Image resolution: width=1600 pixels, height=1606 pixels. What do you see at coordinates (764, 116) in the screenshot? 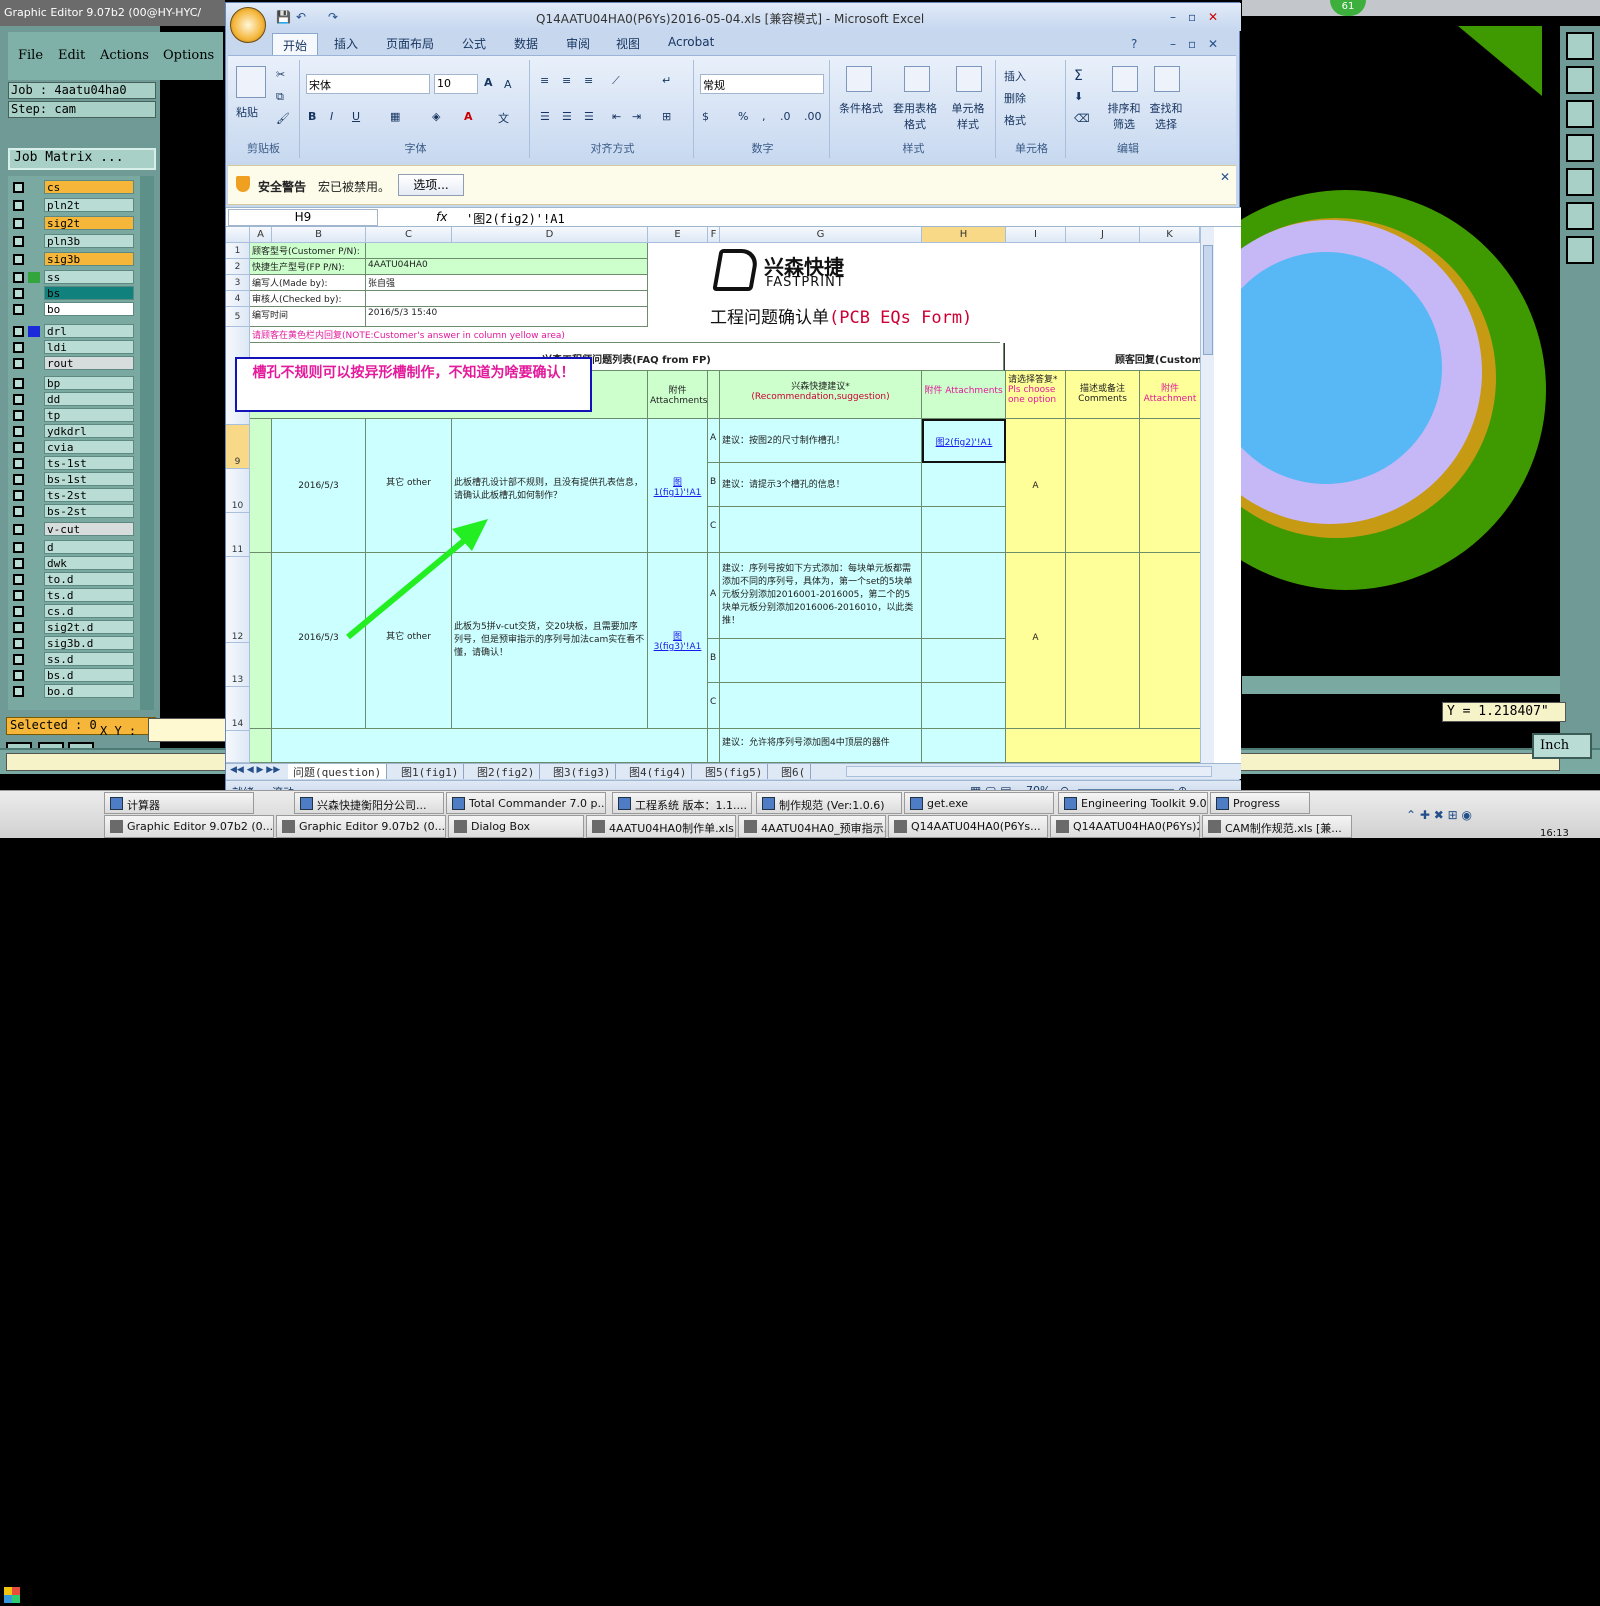
I see `comma-icon: ,` at bounding box center [764, 116].